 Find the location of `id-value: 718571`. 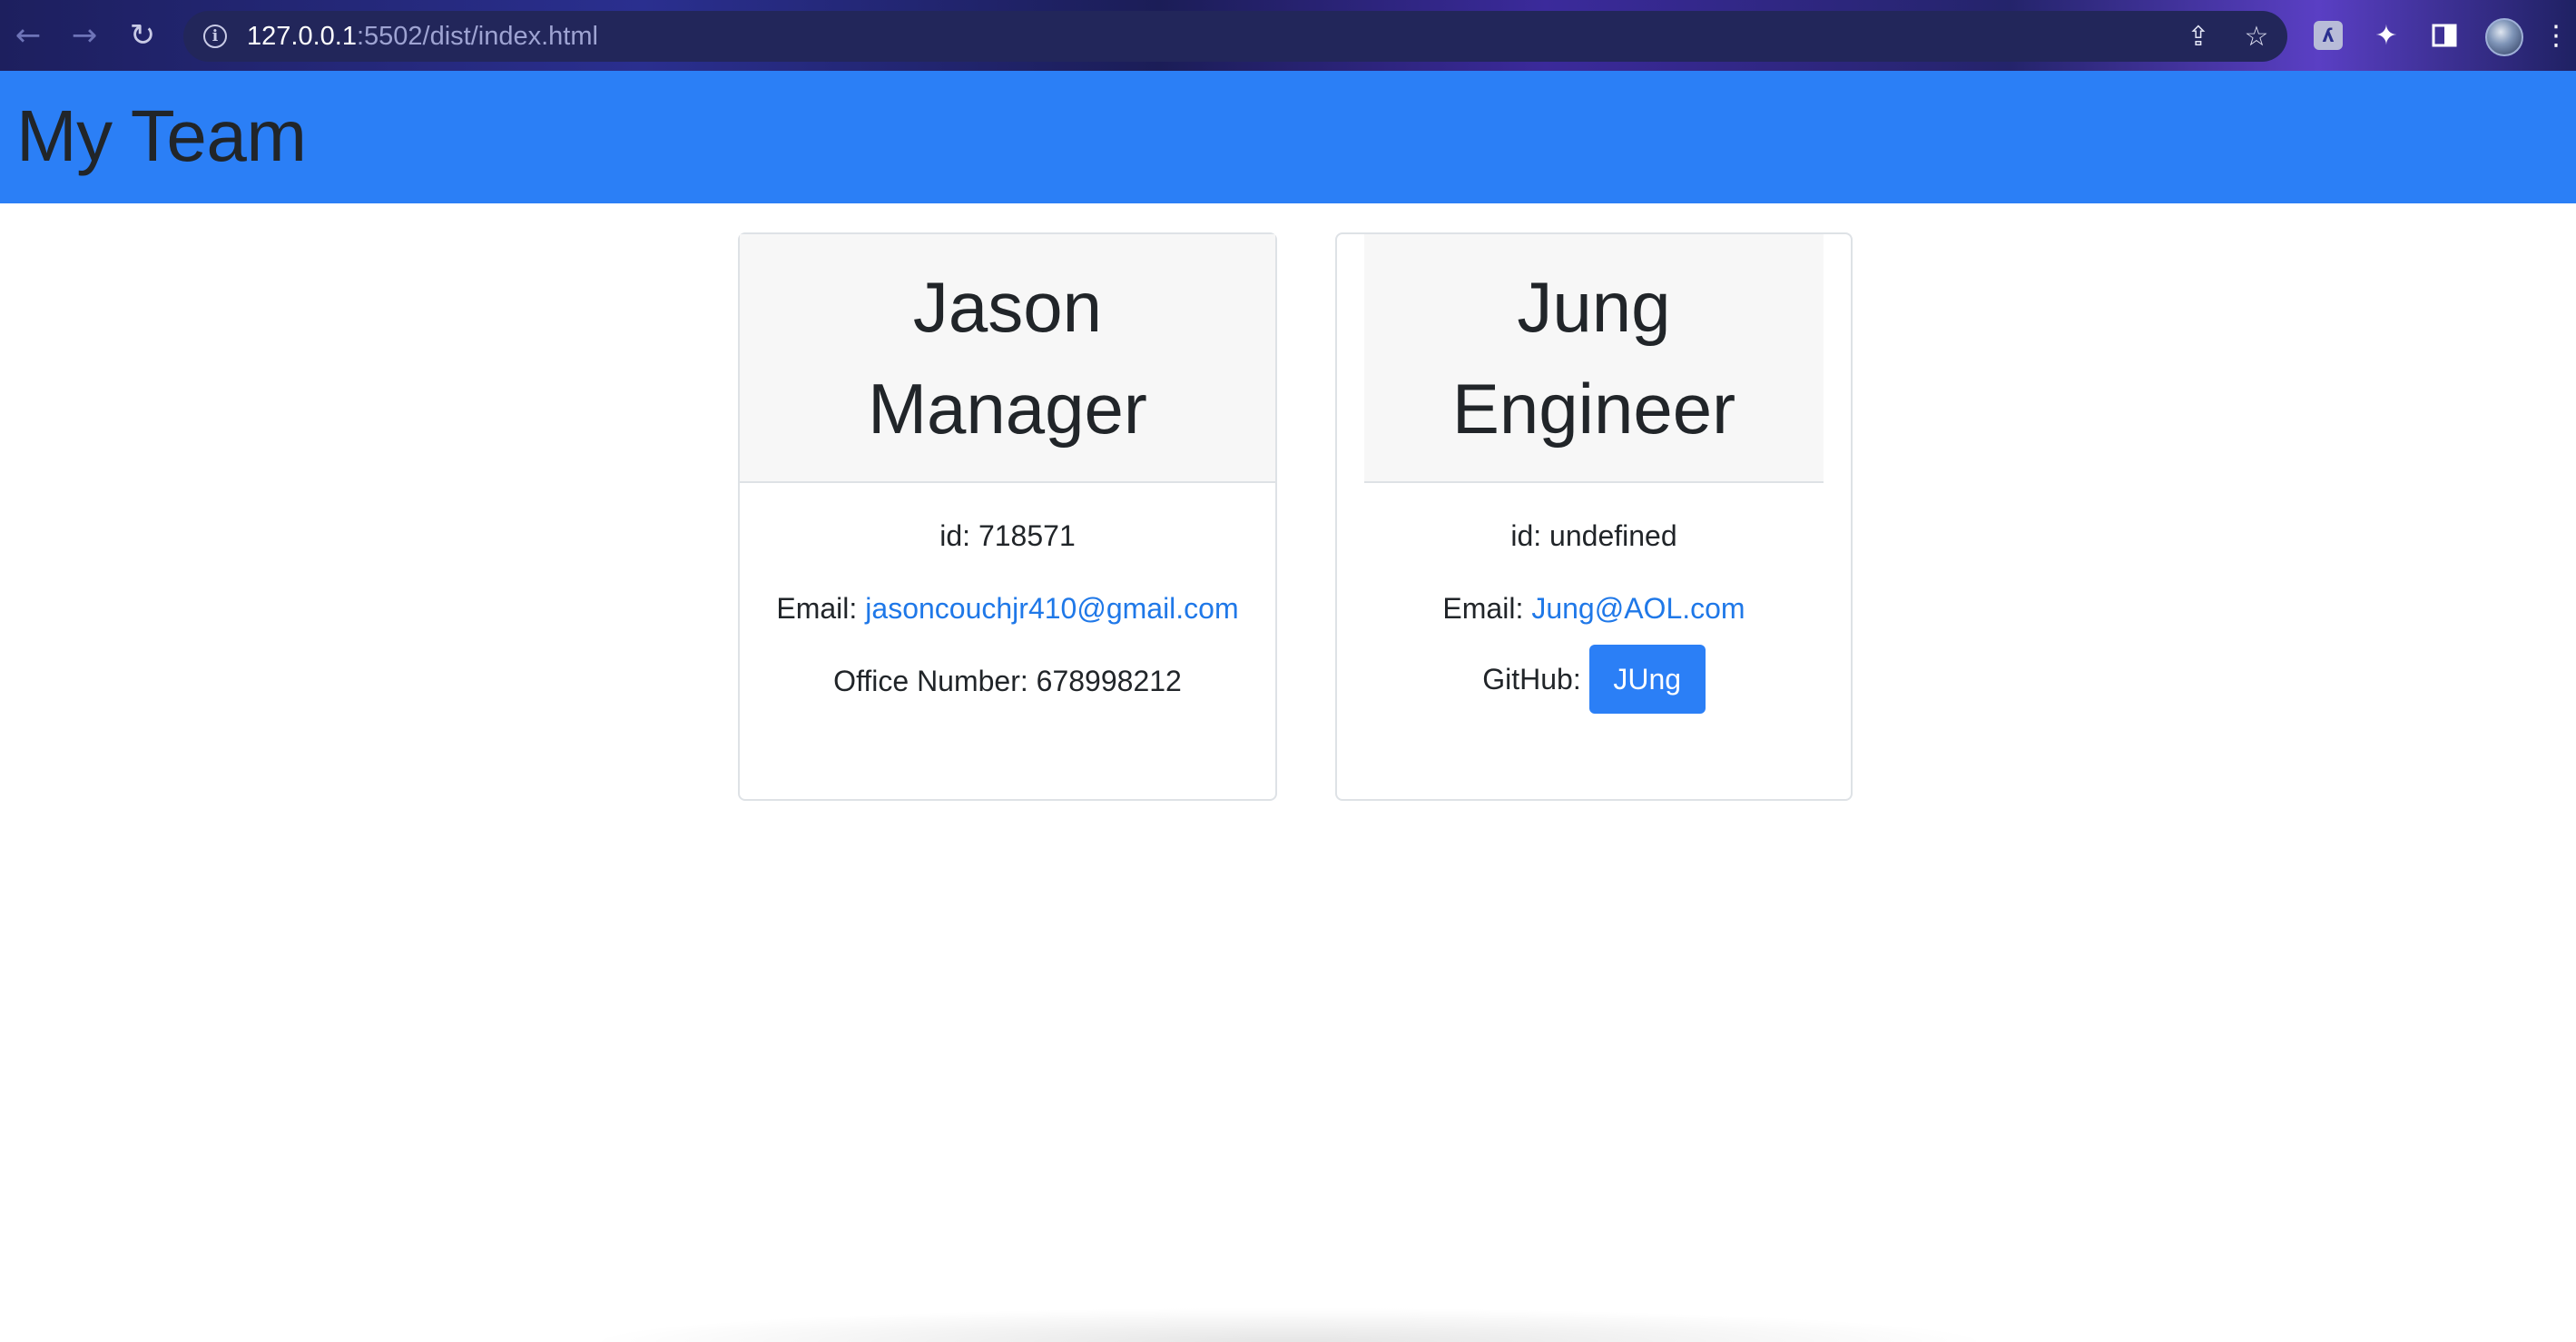

id-value: 718571 is located at coordinates (1027, 535).